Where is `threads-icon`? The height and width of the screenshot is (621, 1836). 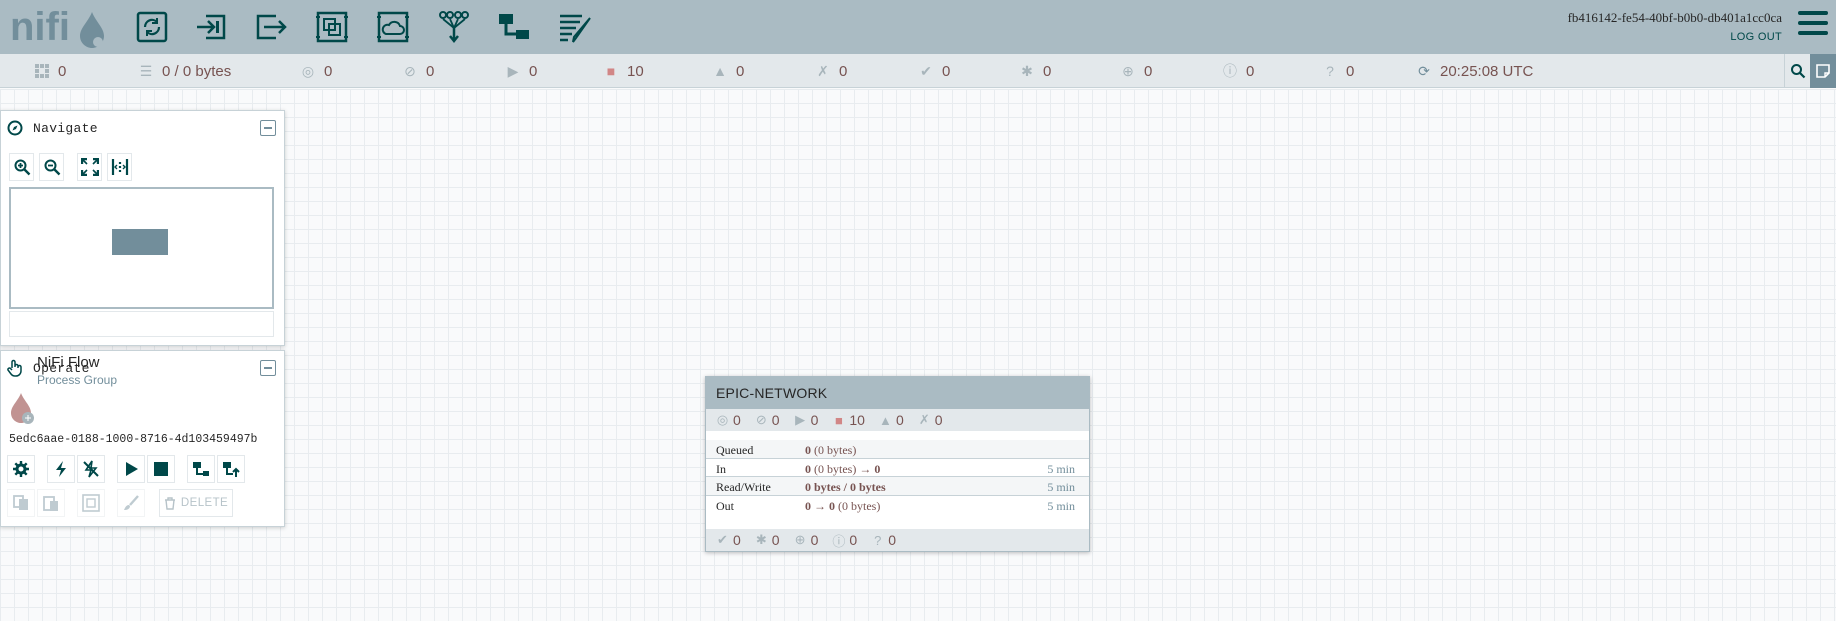
threads-icon is located at coordinates (42, 71).